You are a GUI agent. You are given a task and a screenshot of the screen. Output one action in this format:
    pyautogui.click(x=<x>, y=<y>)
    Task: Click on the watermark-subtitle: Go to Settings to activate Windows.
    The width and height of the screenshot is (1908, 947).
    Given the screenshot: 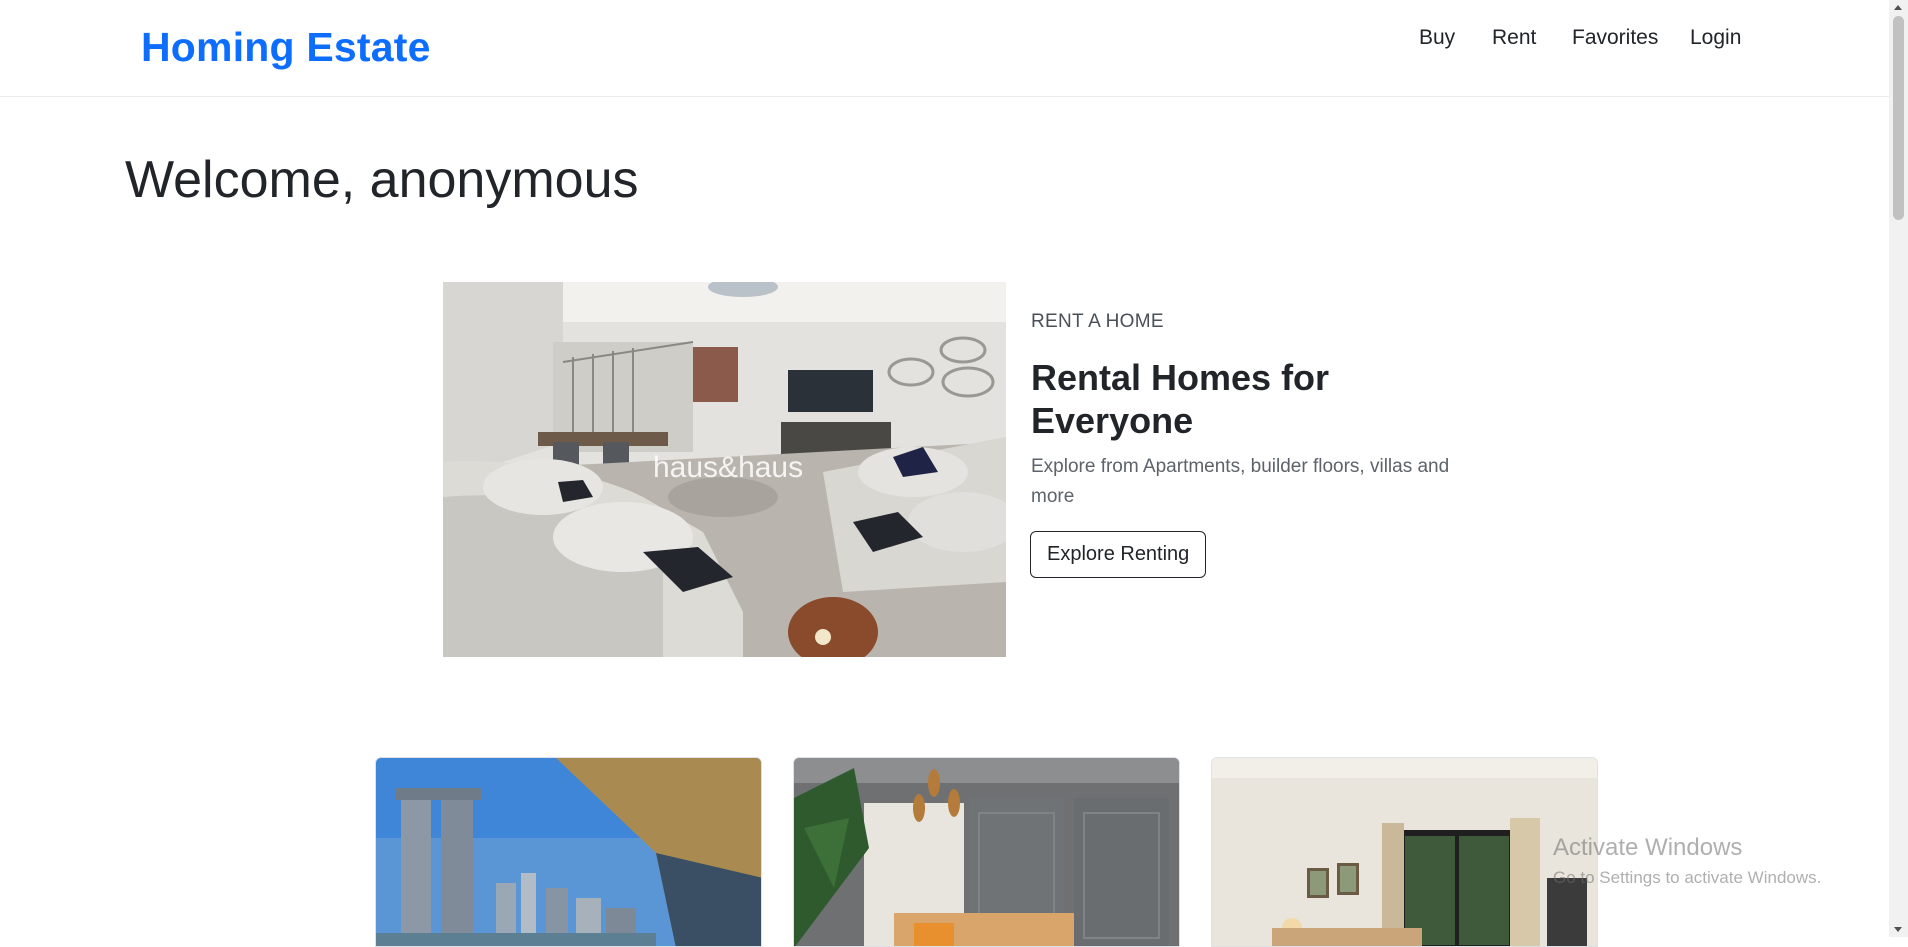 What is the action you would take?
    pyautogui.click(x=1687, y=877)
    